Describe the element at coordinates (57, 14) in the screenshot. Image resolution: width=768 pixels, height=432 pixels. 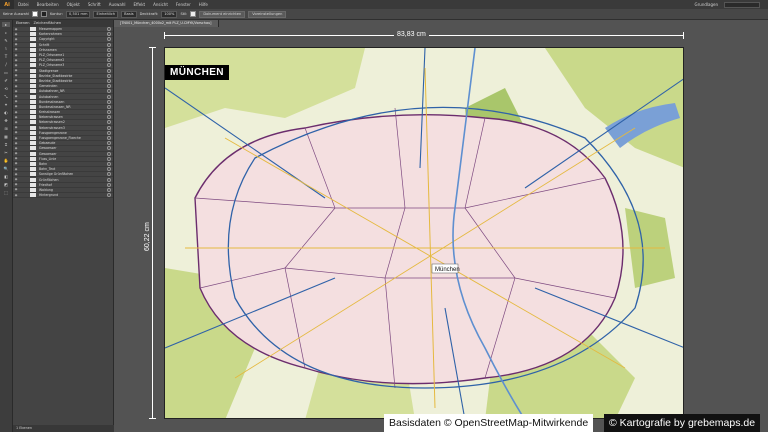
I see `stroke-label: Kontur:` at that location.